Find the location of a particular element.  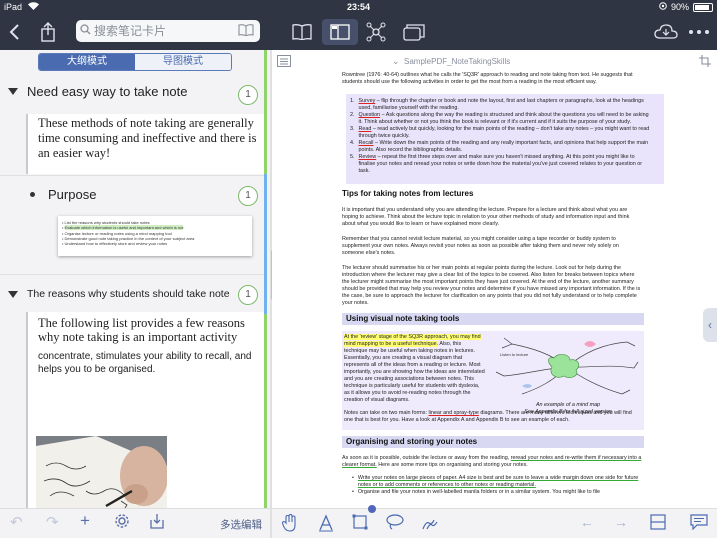

more-icon is located at coordinates (699, 32).